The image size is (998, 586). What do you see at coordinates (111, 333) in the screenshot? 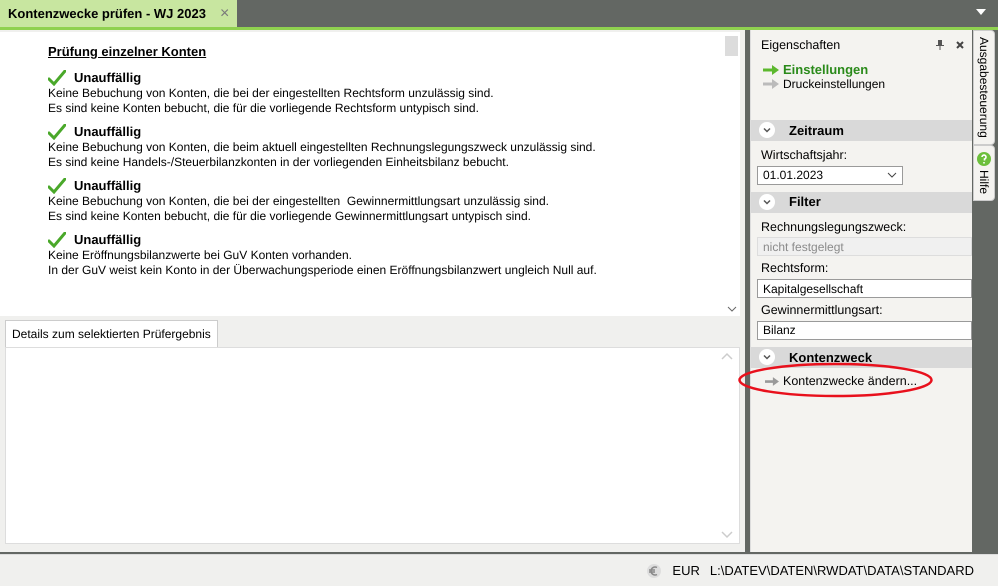
I see `details-tab: Details zum selektierten Prüfergebnis` at bounding box center [111, 333].